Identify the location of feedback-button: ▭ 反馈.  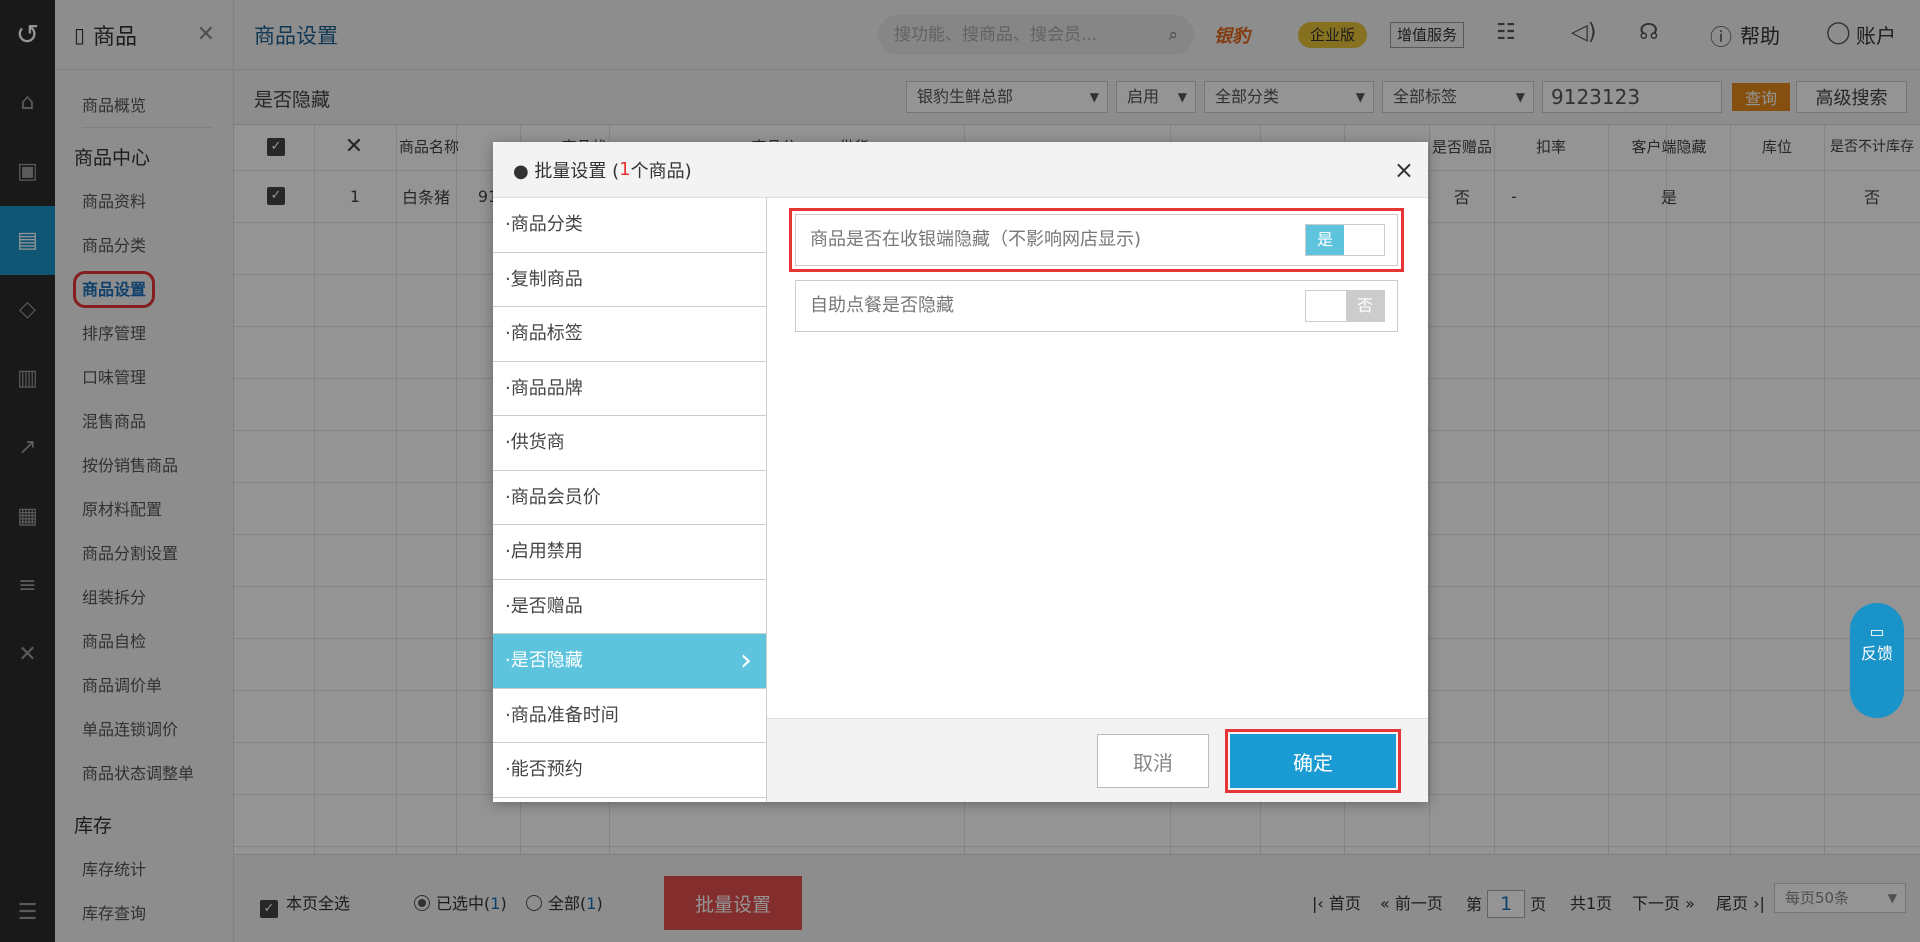
(1877, 660).